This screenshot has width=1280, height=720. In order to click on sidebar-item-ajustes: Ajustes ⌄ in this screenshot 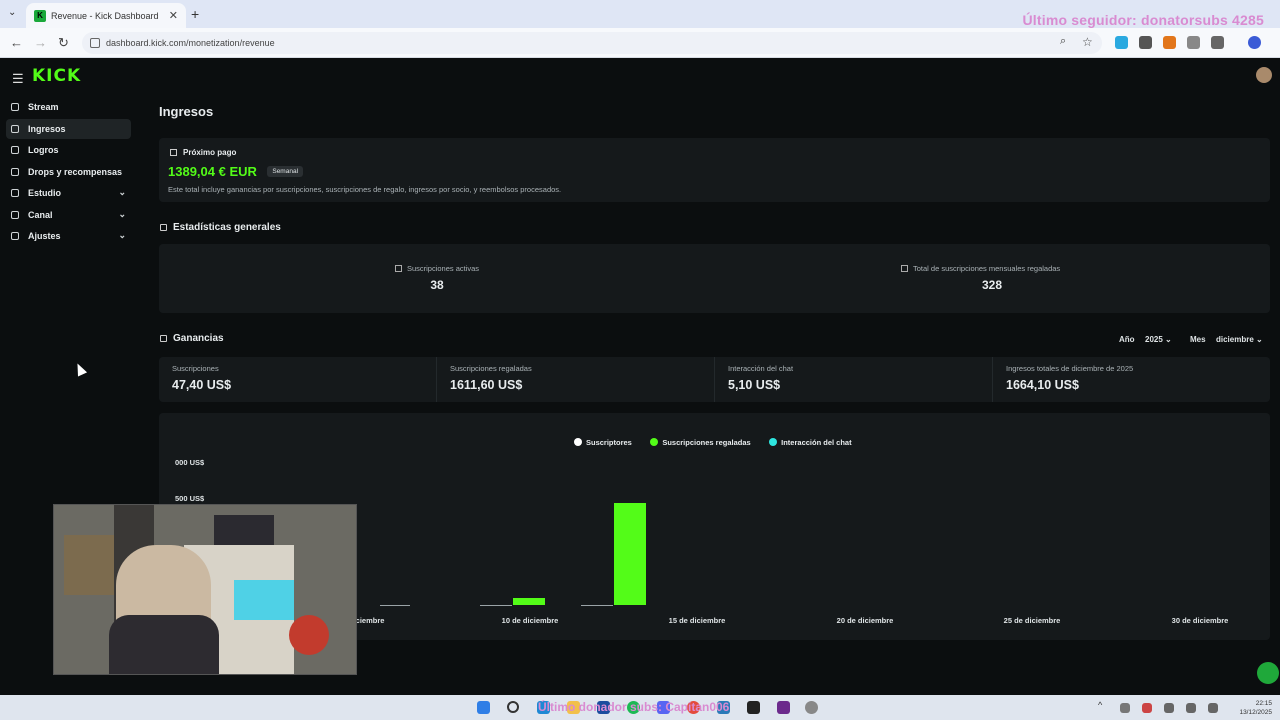, I will do `click(68, 236)`.